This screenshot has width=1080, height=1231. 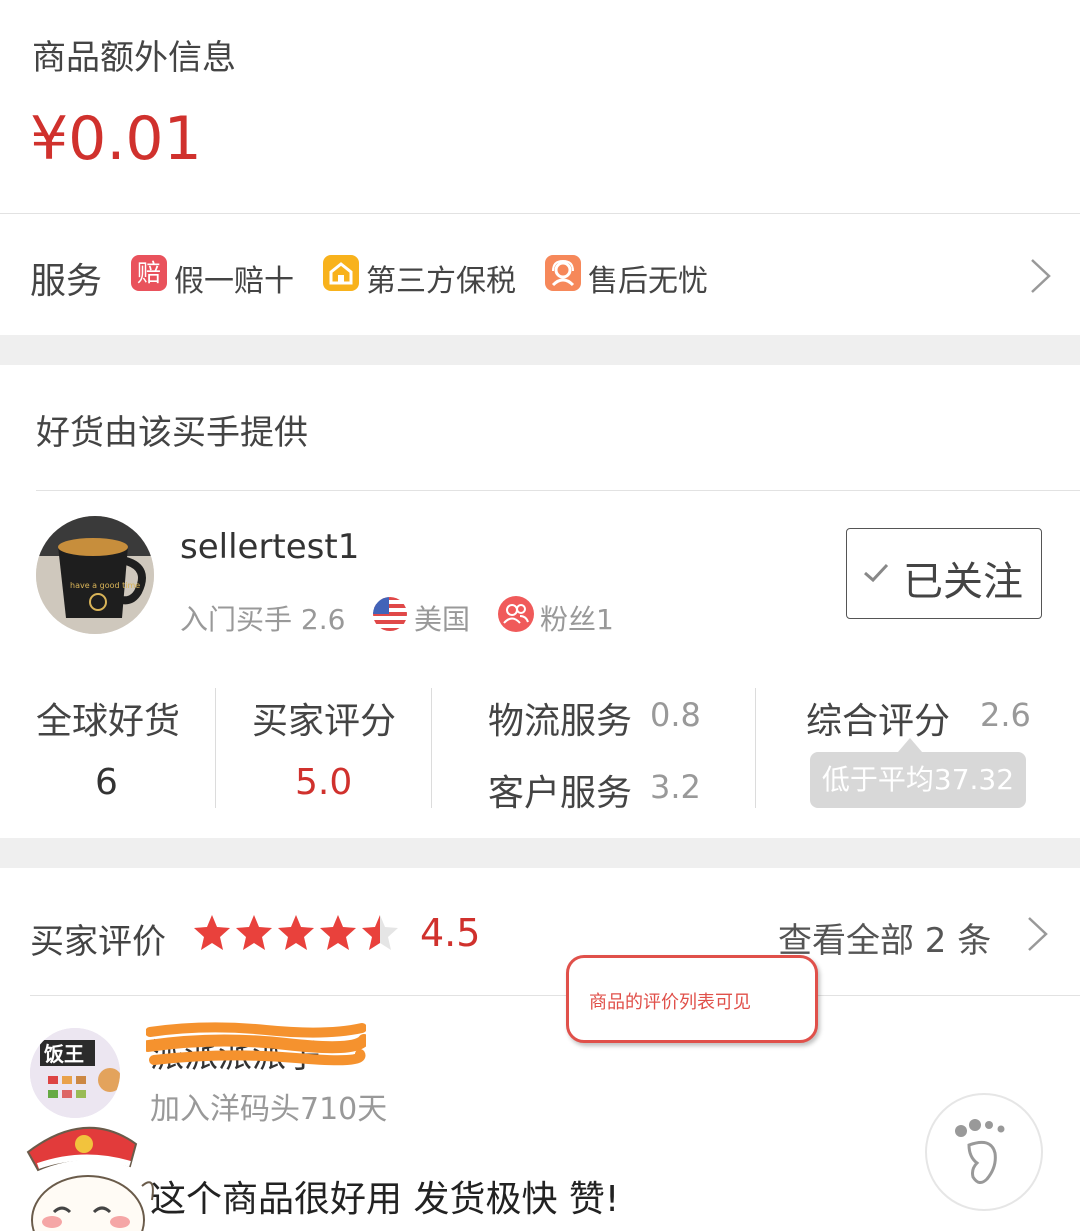 I want to click on mascot-image, so click(x=94, y=1169).